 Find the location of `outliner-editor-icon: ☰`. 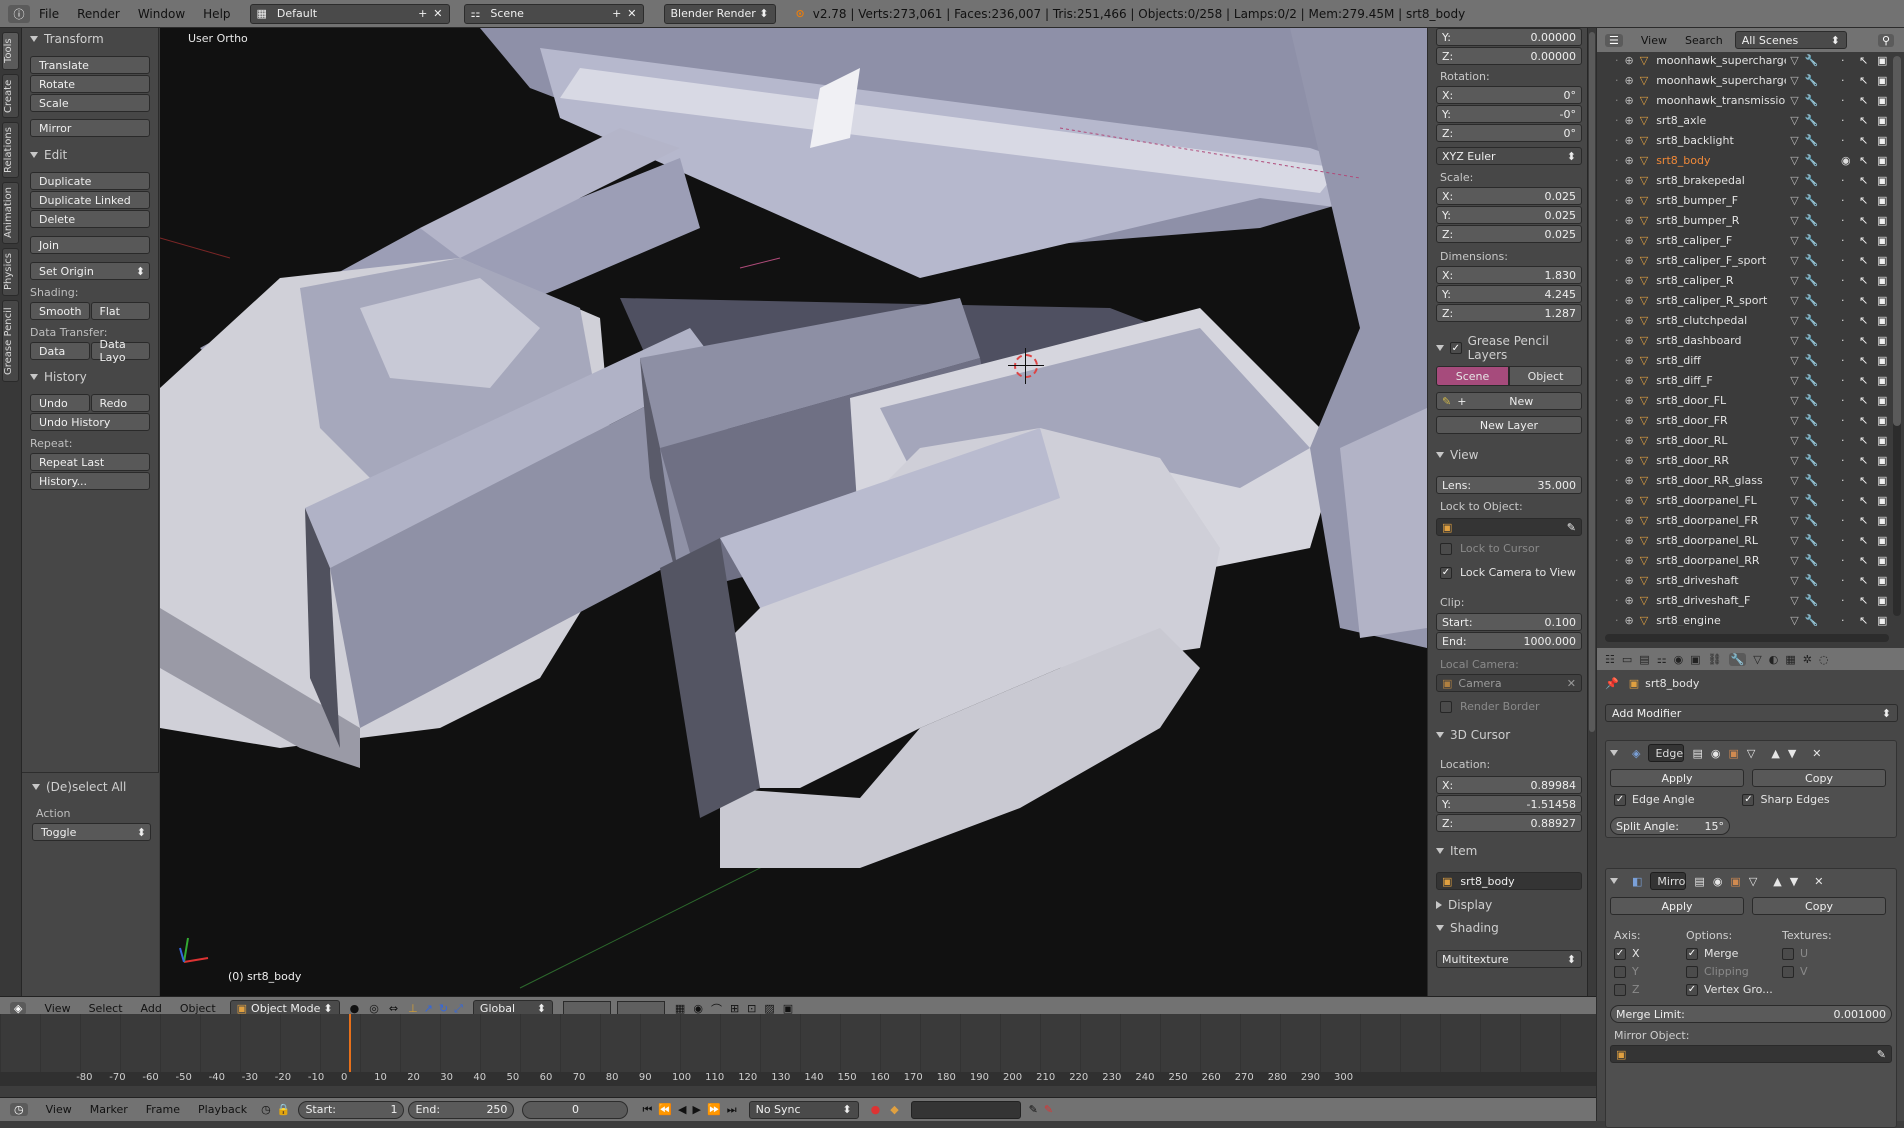

outliner-editor-icon: ☰ is located at coordinates (1614, 40).